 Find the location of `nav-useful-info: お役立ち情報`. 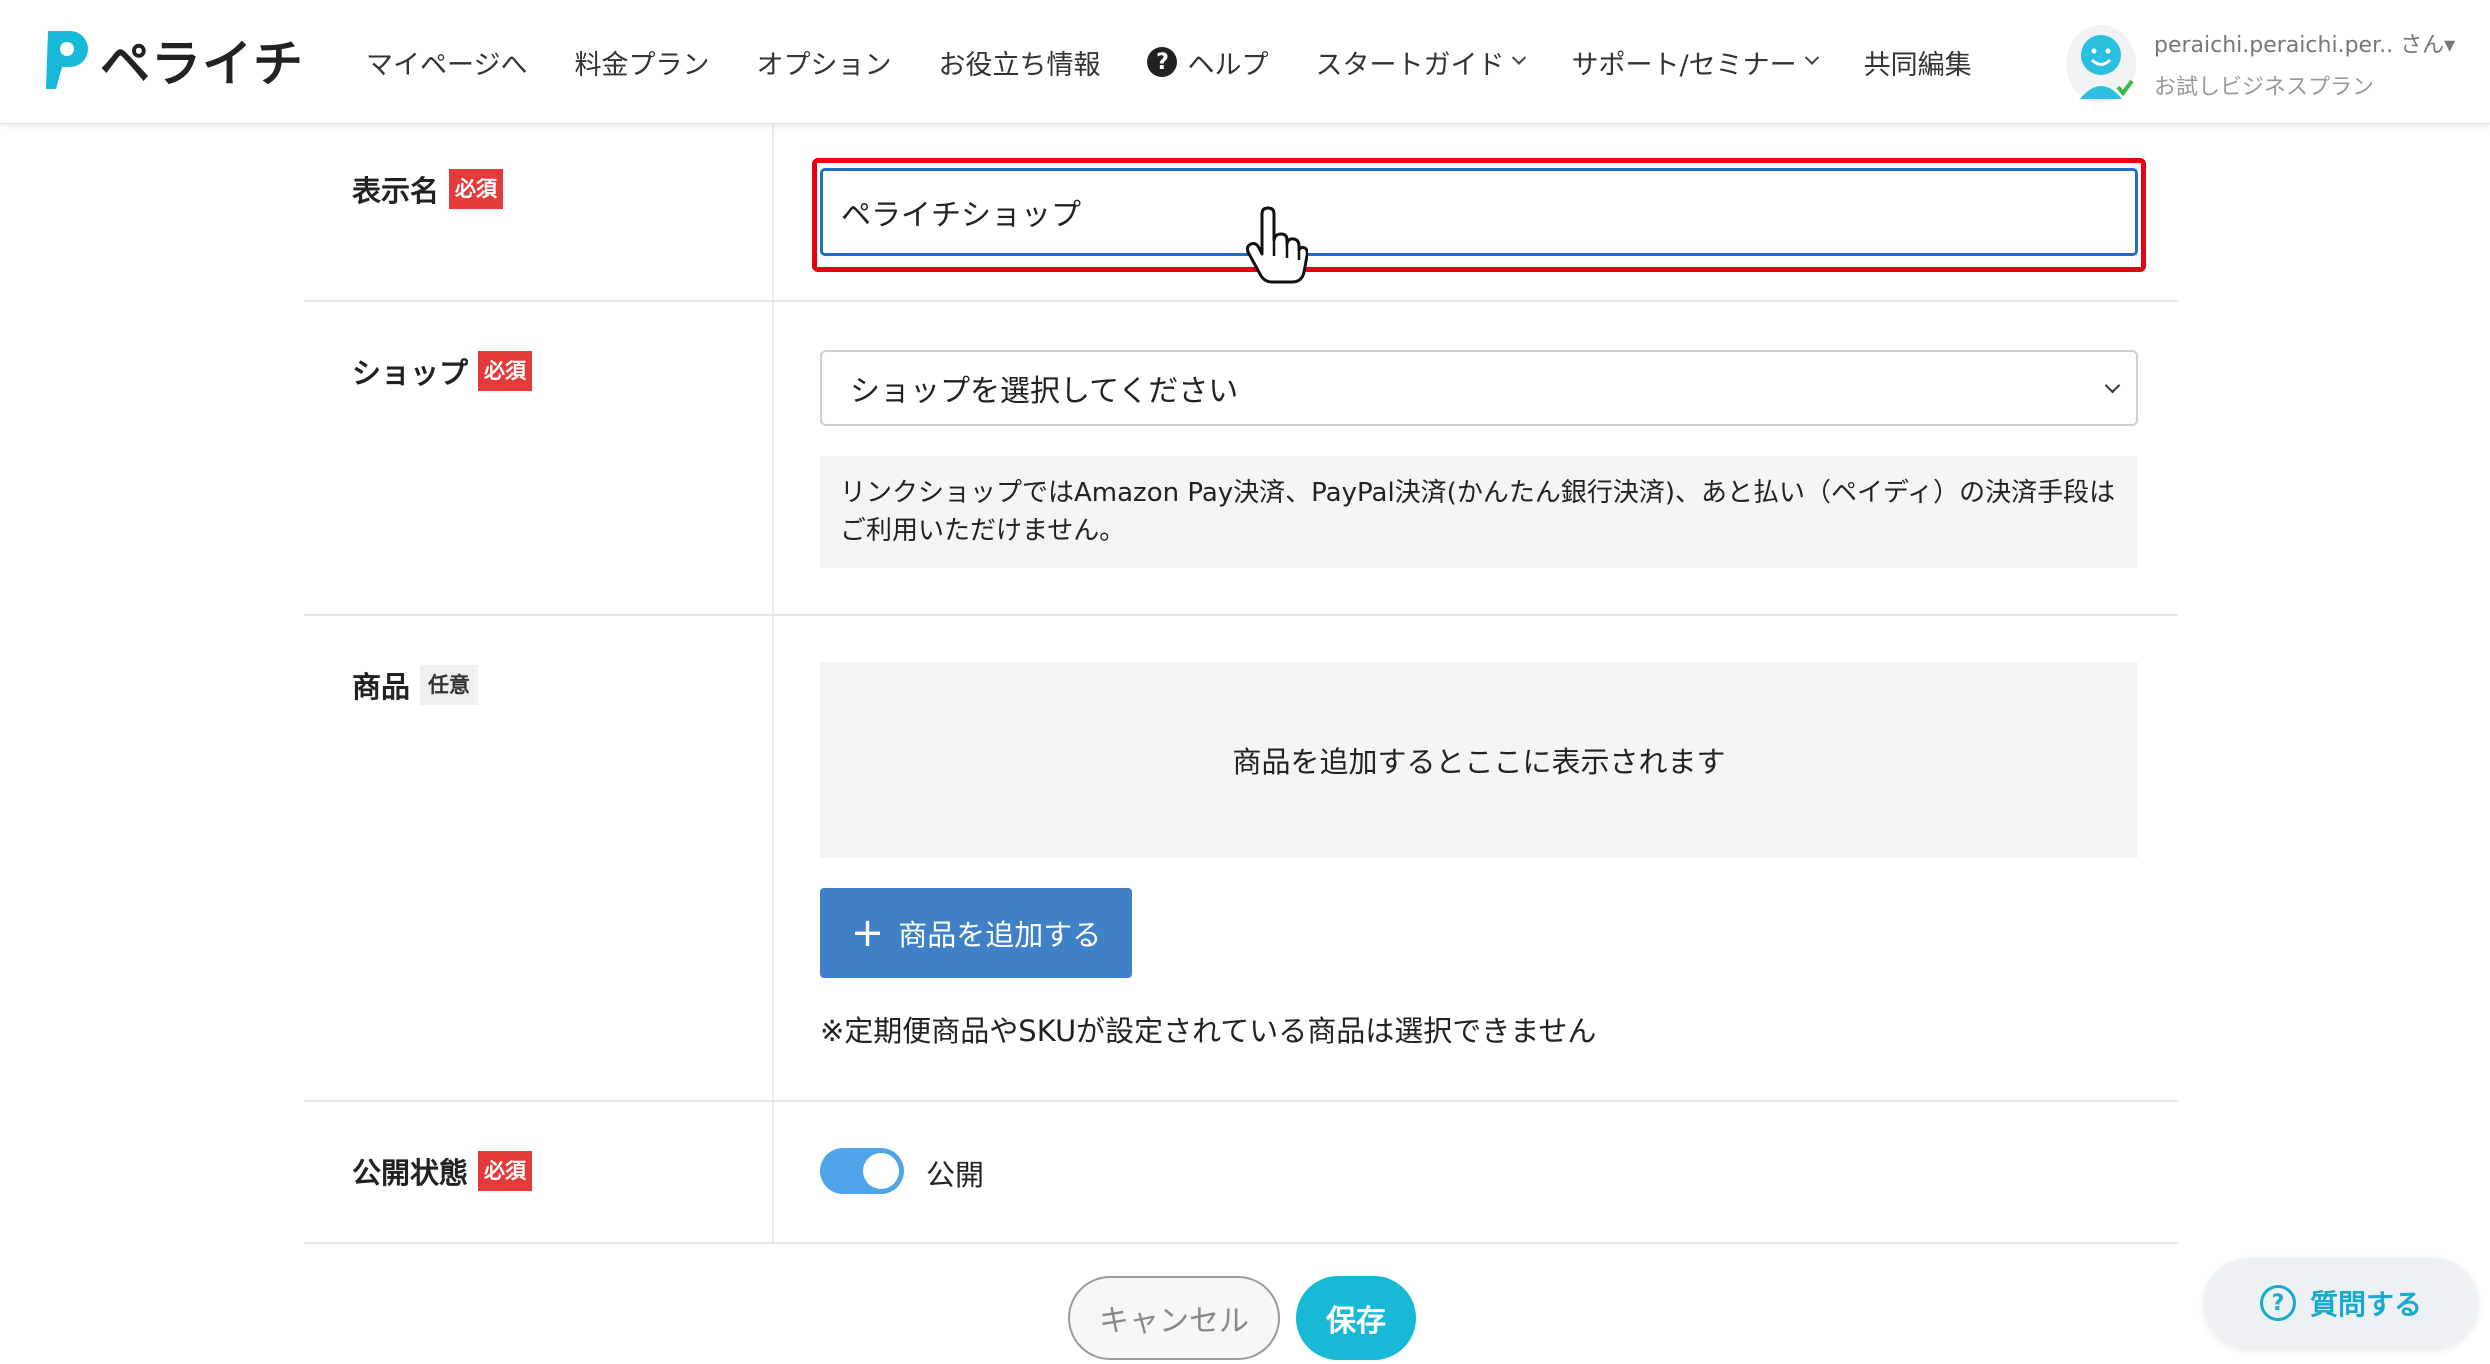

nav-useful-info: お役立ち情報 is located at coordinates (1019, 62).